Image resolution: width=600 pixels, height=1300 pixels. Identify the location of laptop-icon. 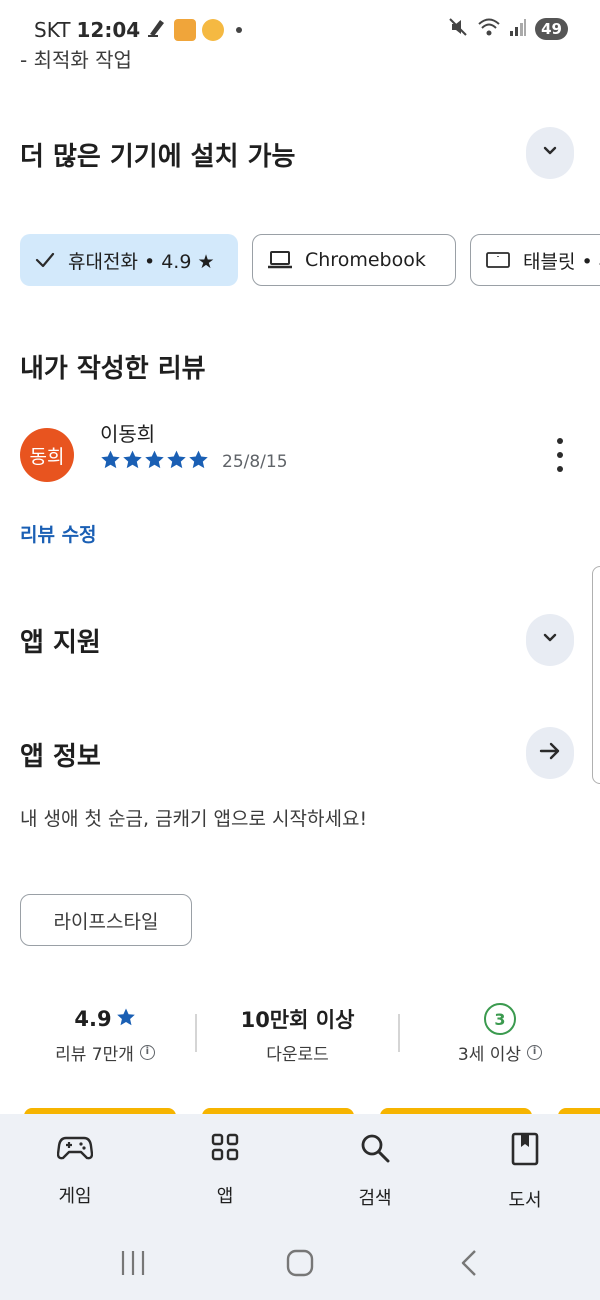
(280, 260).